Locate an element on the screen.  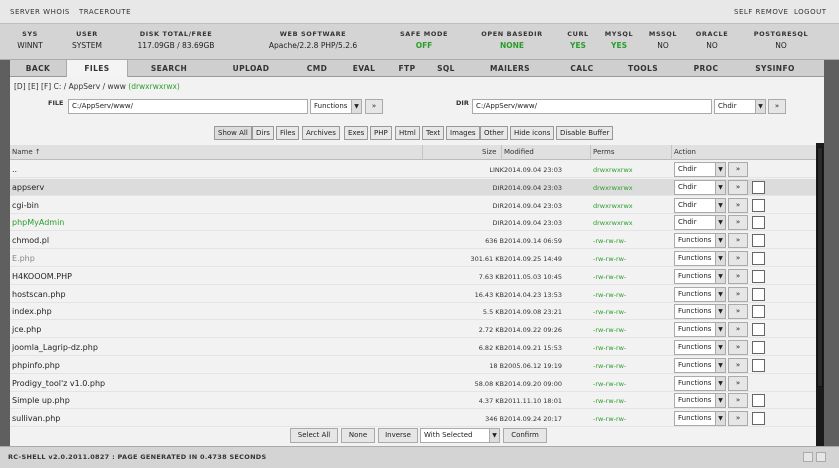
file-name: index.php is located at coordinates (32, 311).